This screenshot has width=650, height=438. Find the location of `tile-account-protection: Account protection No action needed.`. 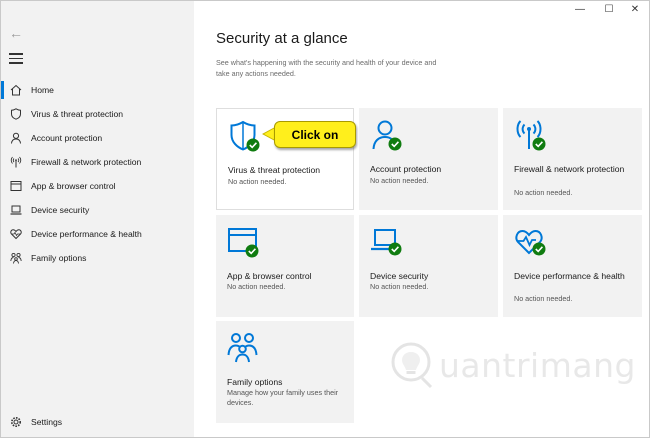

tile-account-protection: Account protection No action needed. is located at coordinates (428, 159).